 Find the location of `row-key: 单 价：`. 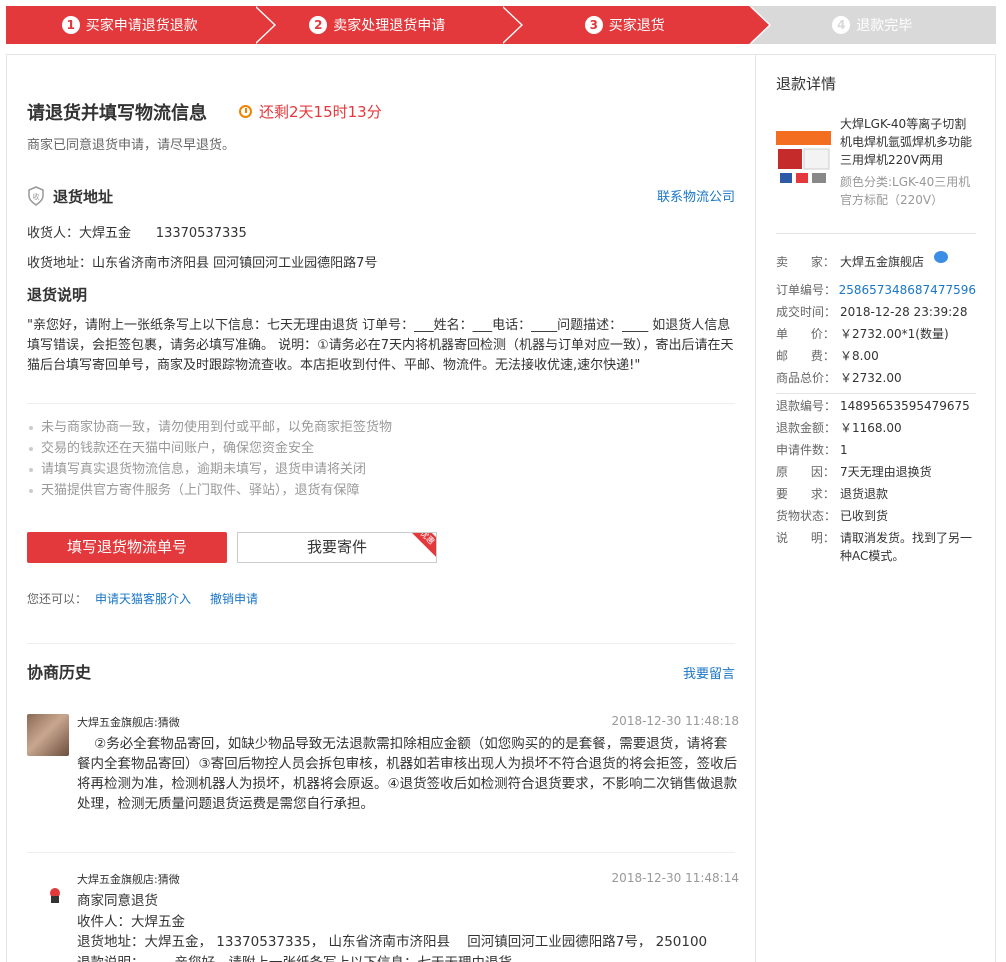

row-key: 单 价： is located at coordinates (805, 334).